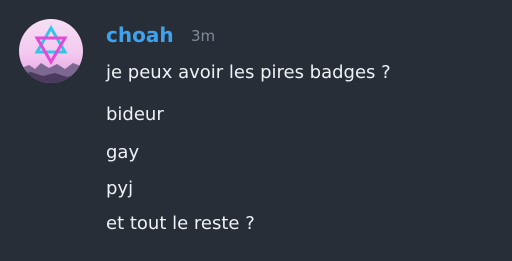  I want to click on message-timestamp: 3m, so click(203, 36).